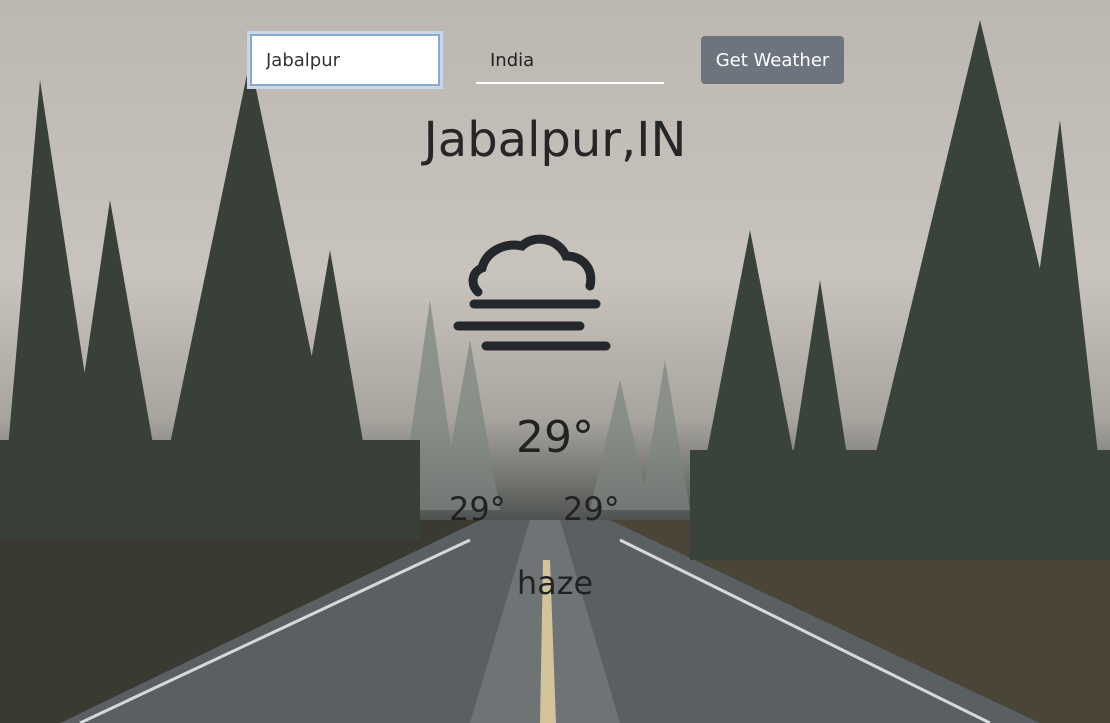 Image resolution: width=1110 pixels, height=723 pixels. What do you see at coordinates (591, 509) in the screenshot?
I see `max-temperature: 29°` at bounding box center [591, 509].